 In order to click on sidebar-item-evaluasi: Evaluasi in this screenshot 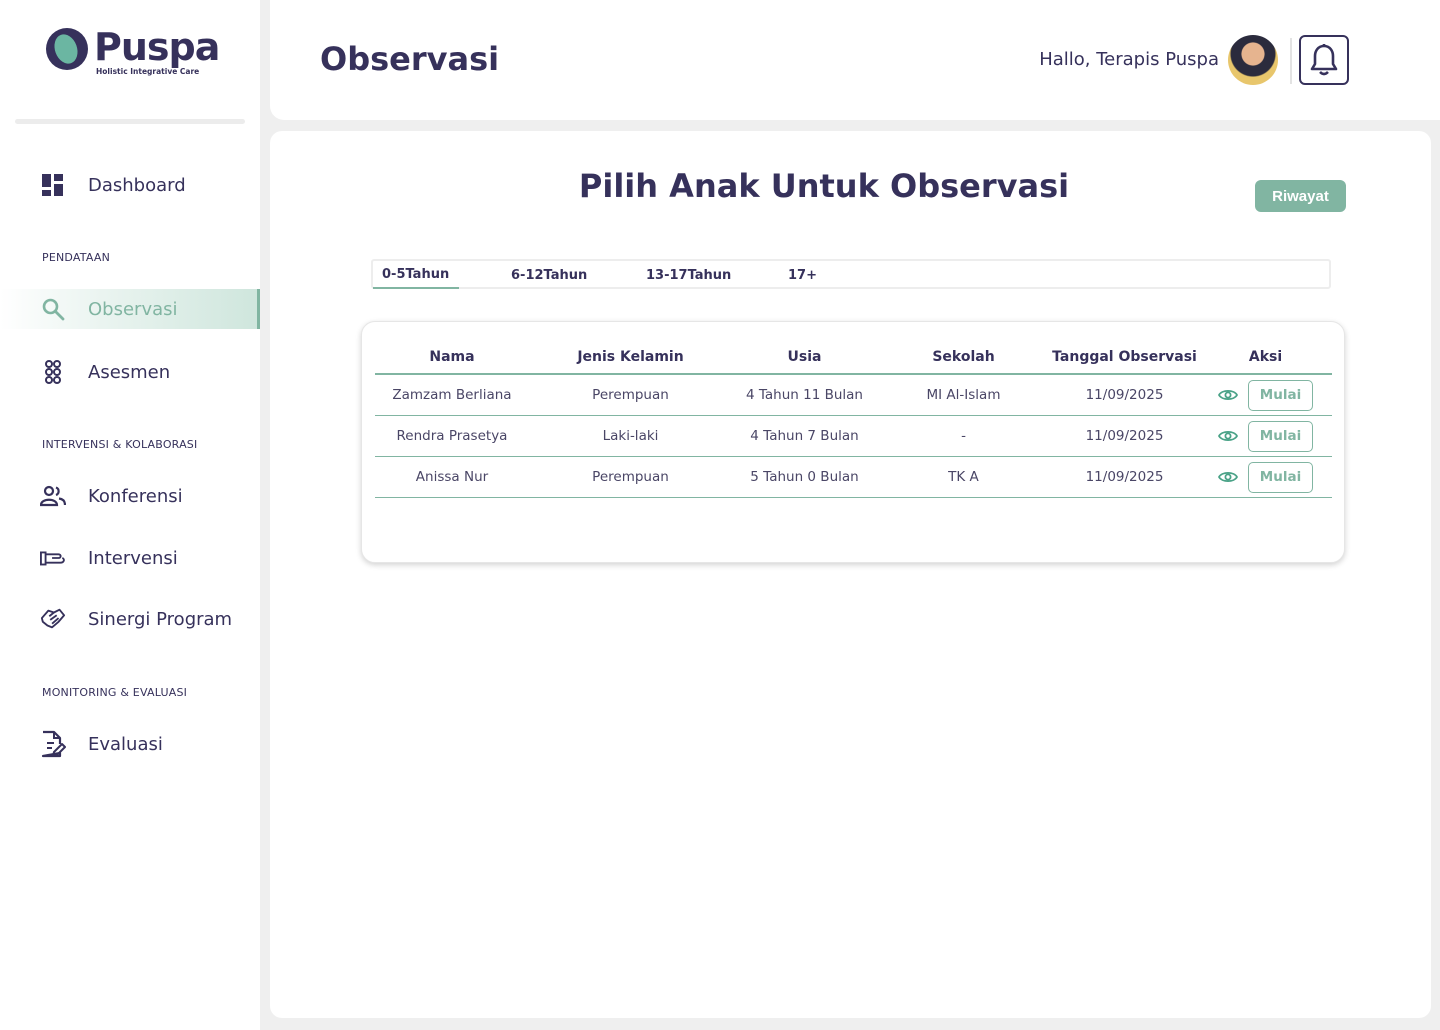, I will do `click(130, 744)`.